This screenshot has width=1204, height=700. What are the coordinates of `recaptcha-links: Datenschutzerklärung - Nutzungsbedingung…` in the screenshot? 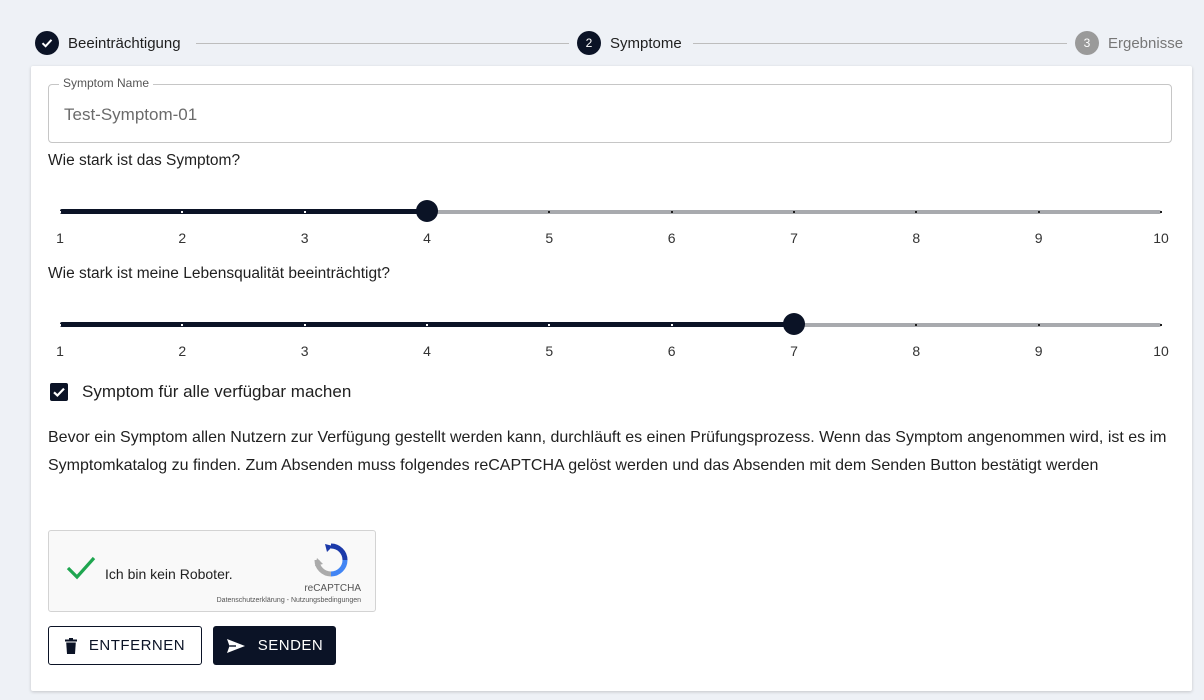 It's located at (289, 600).